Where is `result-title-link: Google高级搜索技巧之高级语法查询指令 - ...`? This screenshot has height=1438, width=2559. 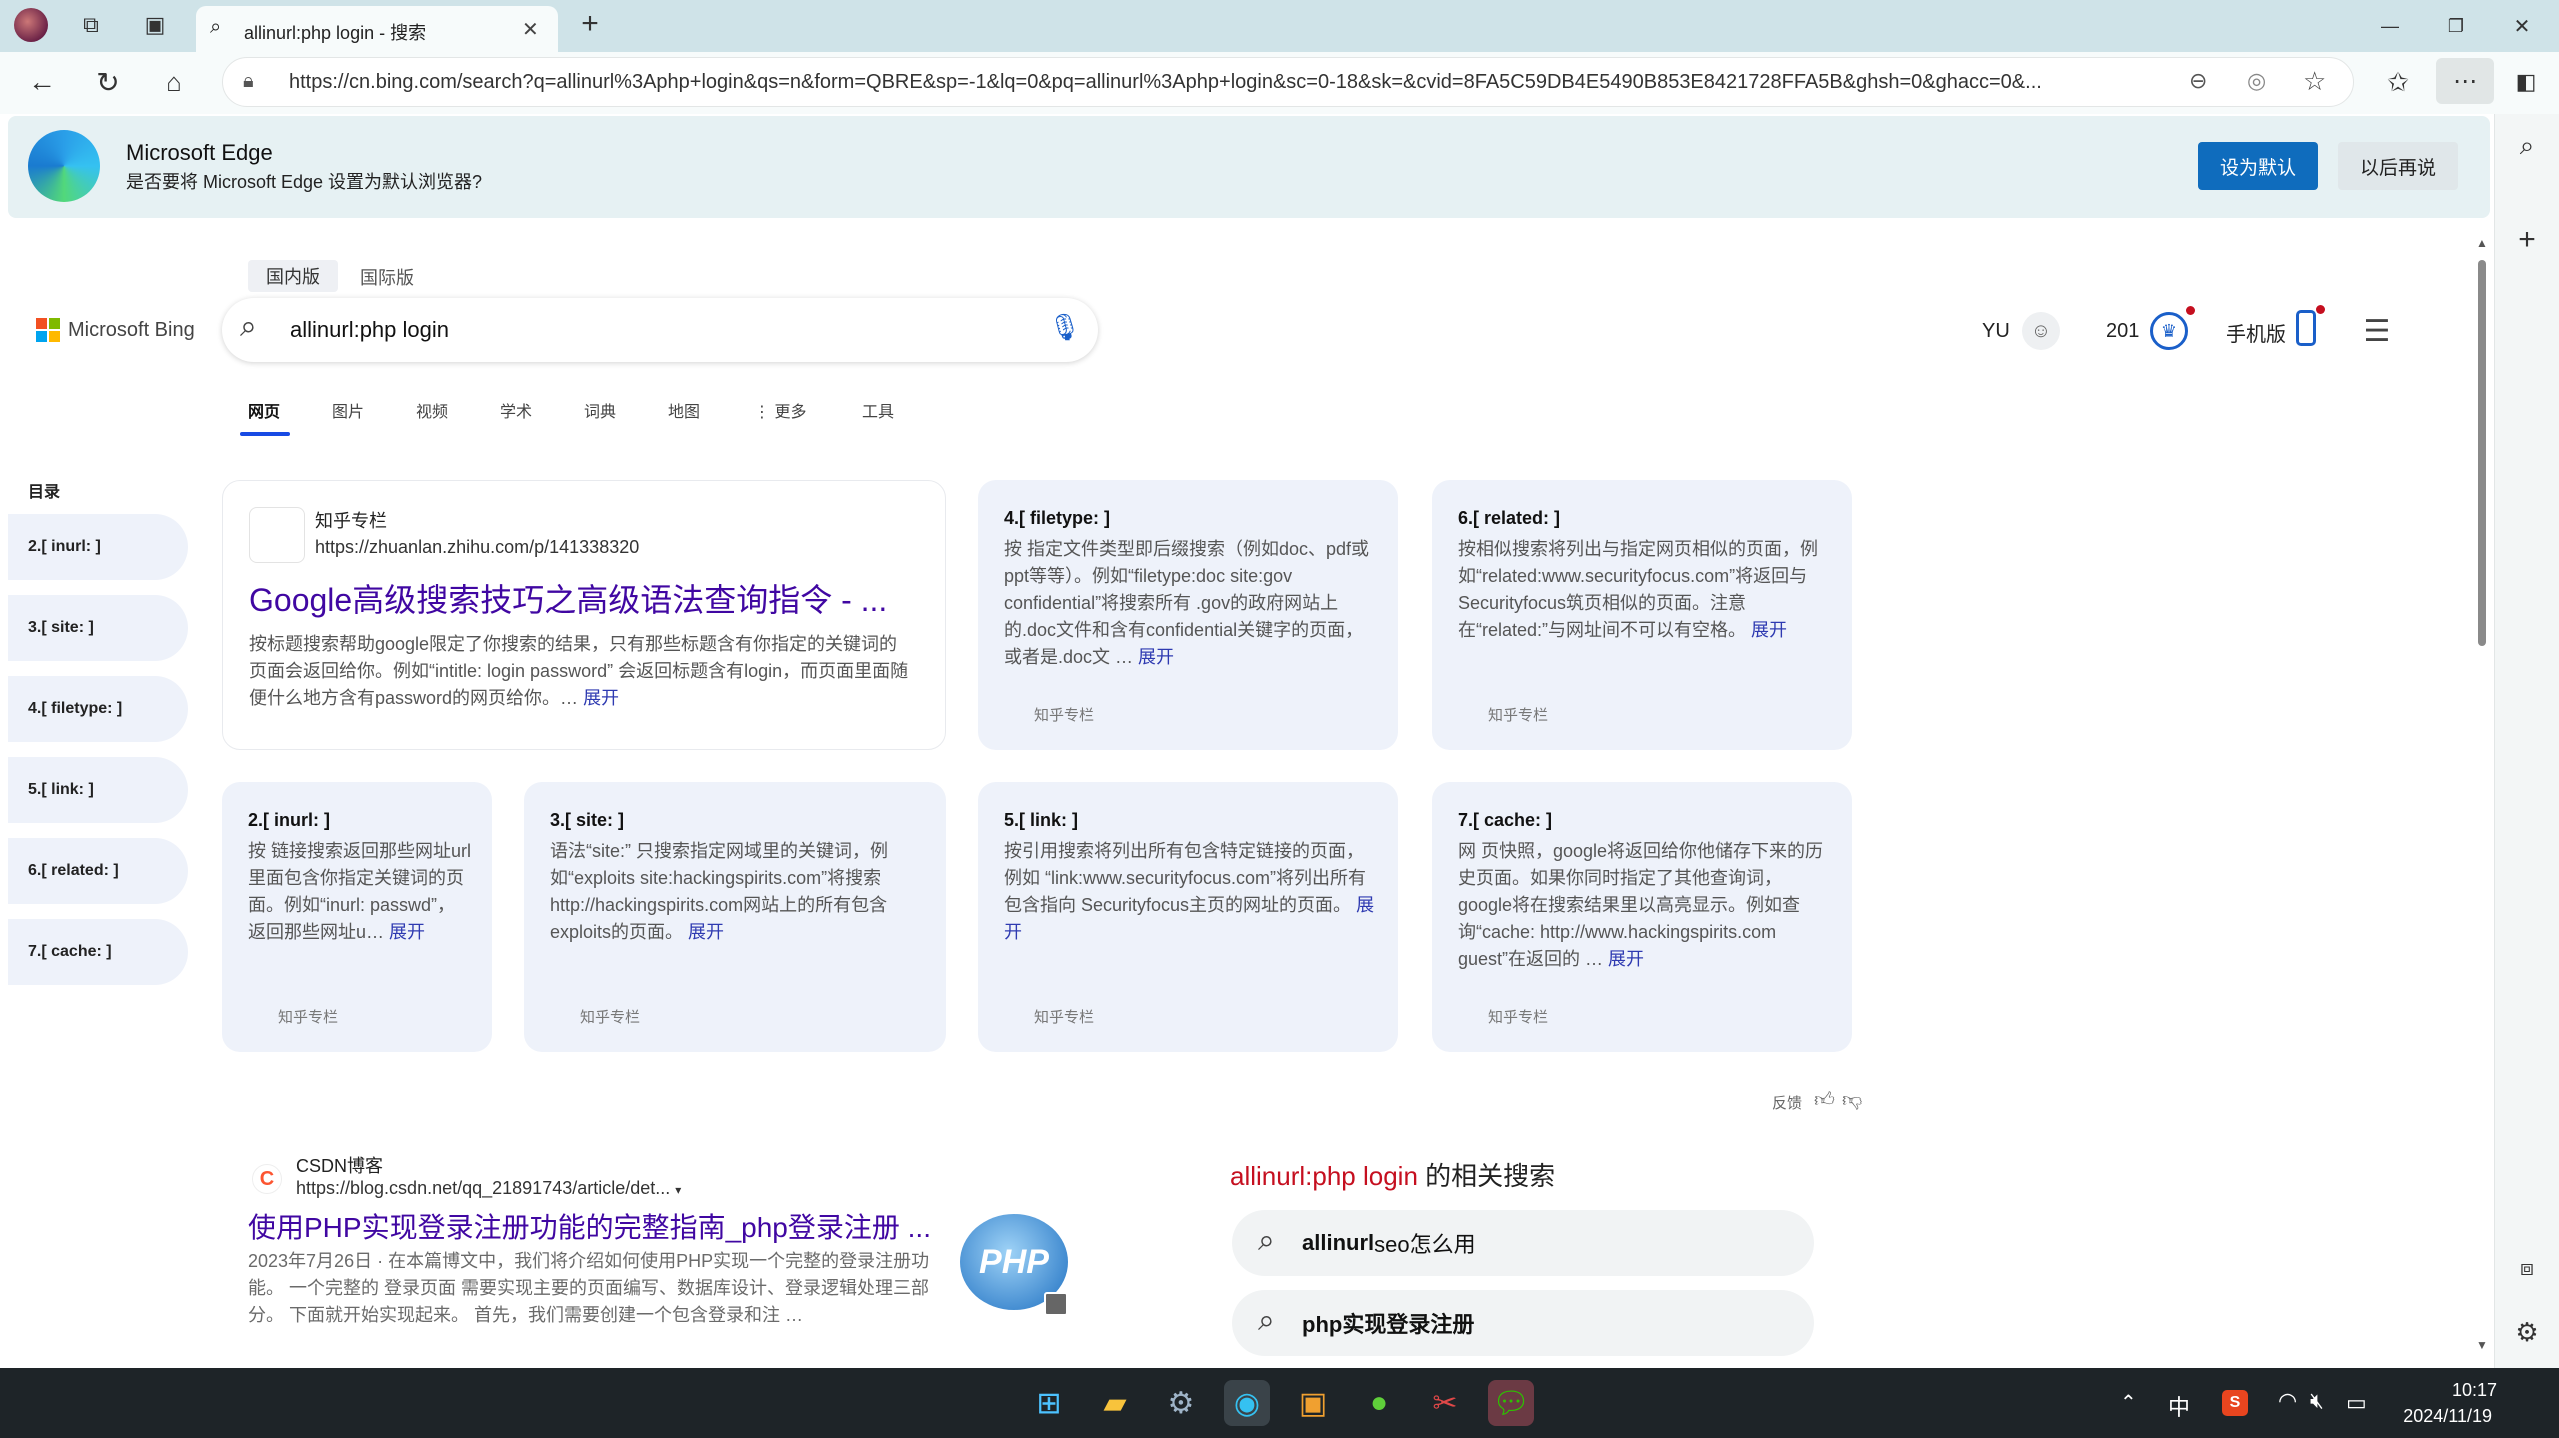
result-title-link: Google高级搜索技巧之高级语法查询指令 - ... is located at coordinates (568, 598).